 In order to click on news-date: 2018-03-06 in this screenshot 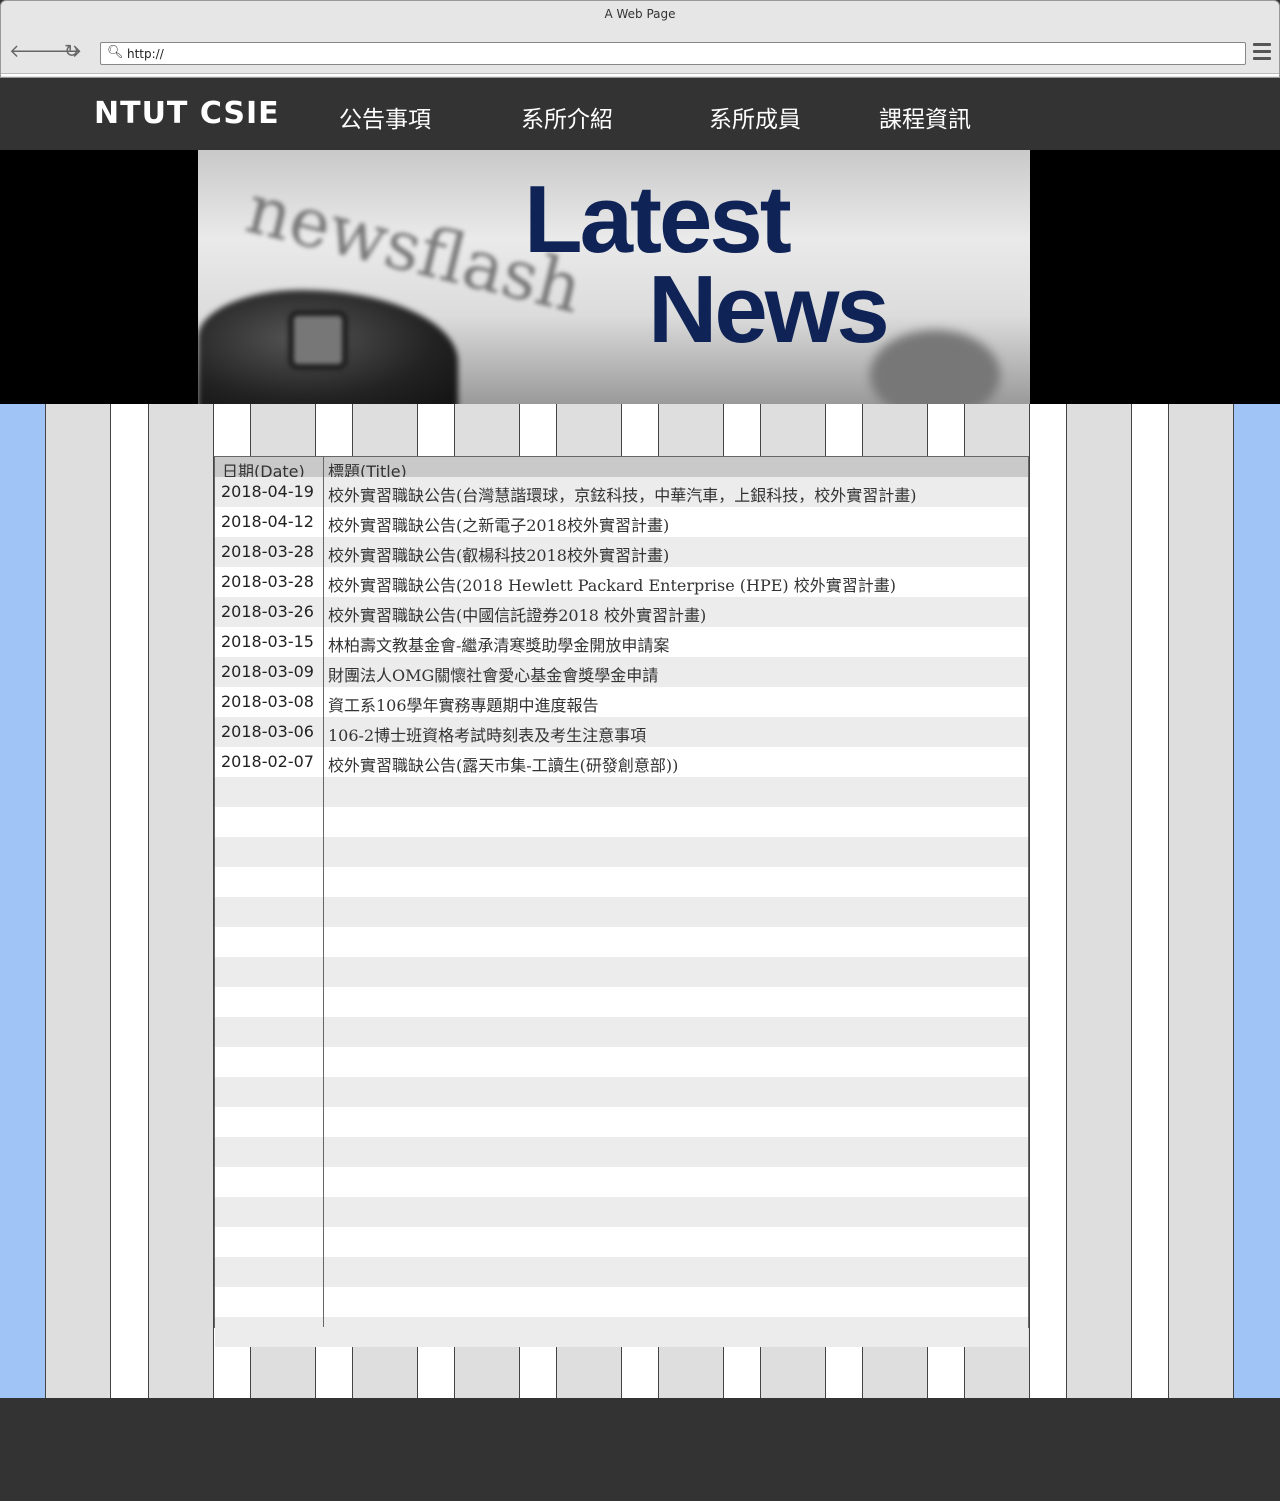, I will do `click(267, 731)`.